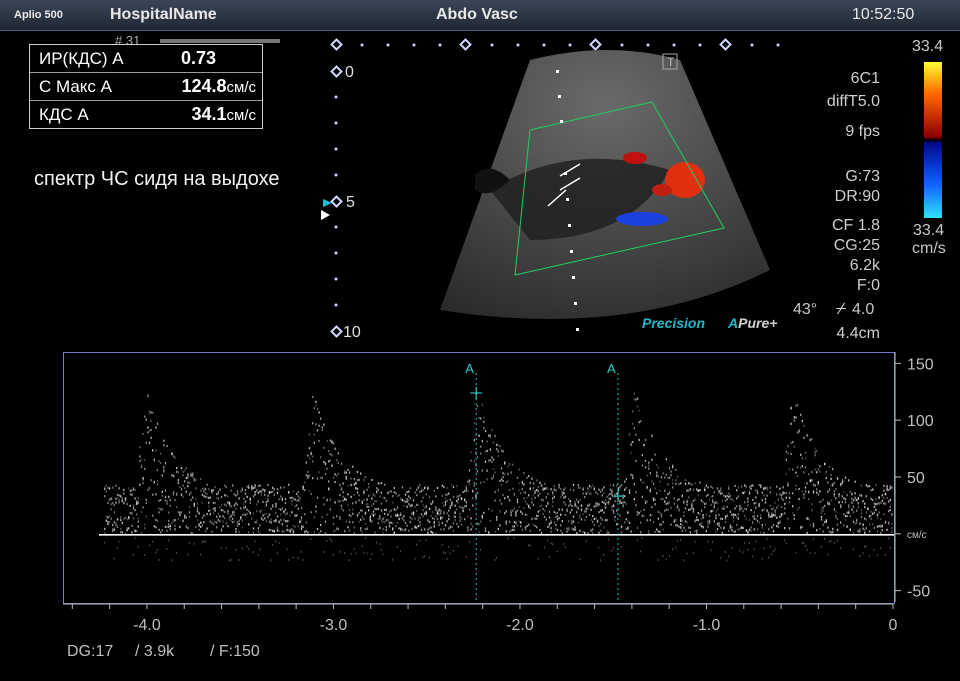 The image size is (960, 681). I want to click on pw-prf-label: / 3.9k, so click(155, 651).